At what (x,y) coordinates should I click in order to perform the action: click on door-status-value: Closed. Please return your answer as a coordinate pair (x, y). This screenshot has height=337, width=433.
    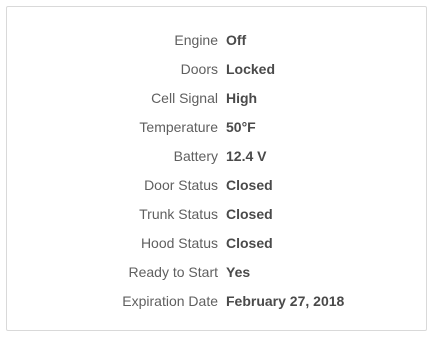
    Looking at the image, I should click on (249, 185).